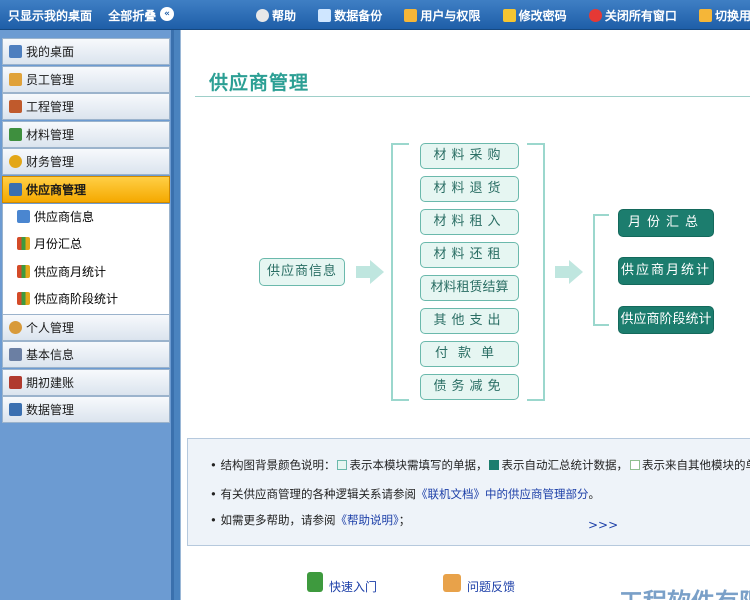 This screenshot has width=750, height=600. I want to click on staff-icon, so click(15, 79).